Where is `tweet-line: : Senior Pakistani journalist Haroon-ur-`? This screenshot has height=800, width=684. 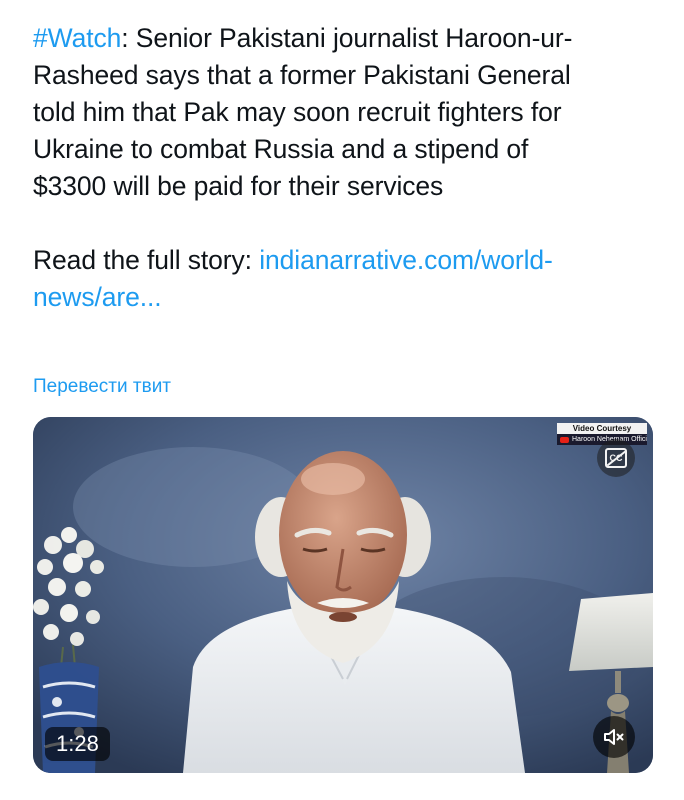
tweet-line: : Senior Pakistani journalist Haroon-ur- is located at coordinates (347, 38).